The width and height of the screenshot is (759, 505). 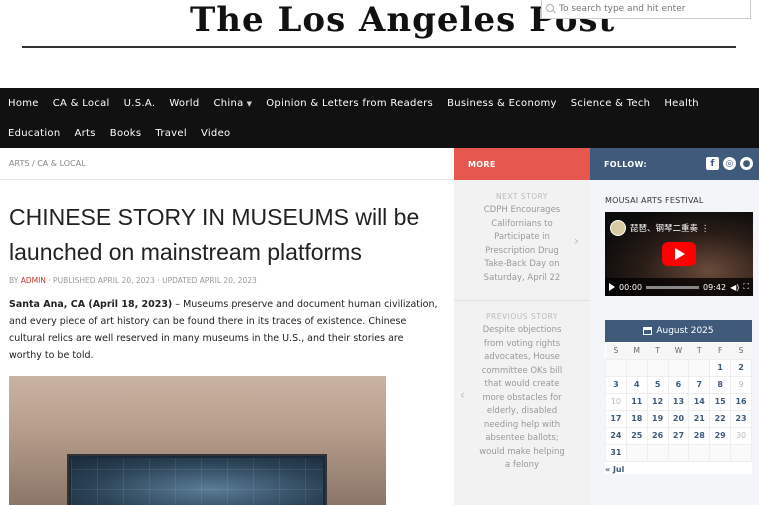 I want to click on calendar-day: 6, so click(x=678, y=384).